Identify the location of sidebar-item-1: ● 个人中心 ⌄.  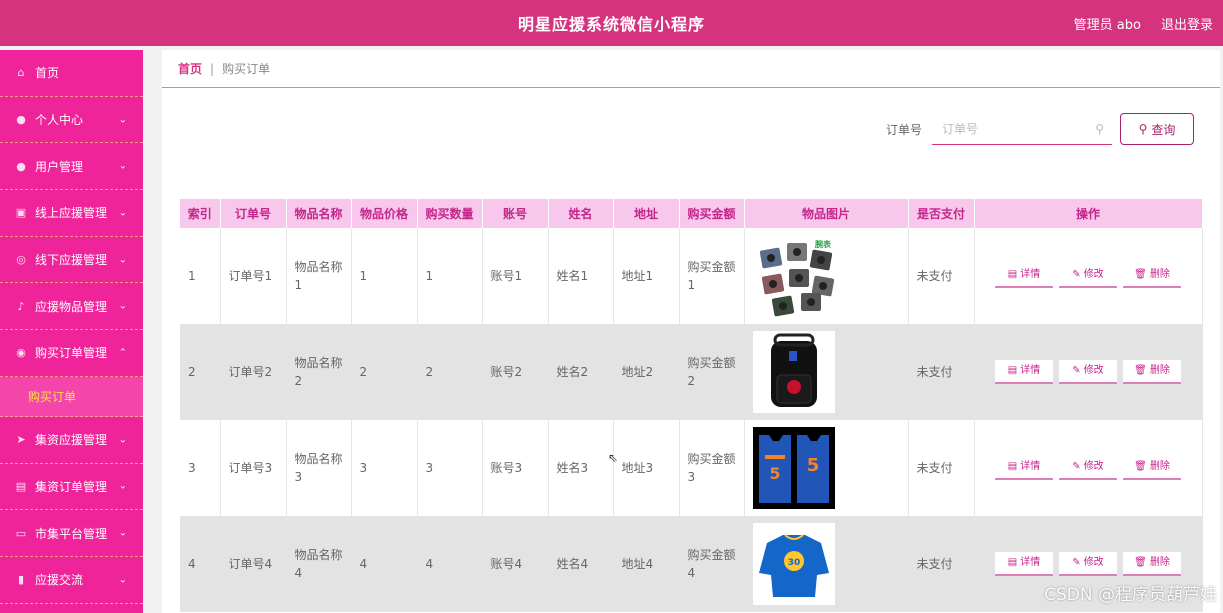
(71, 120).